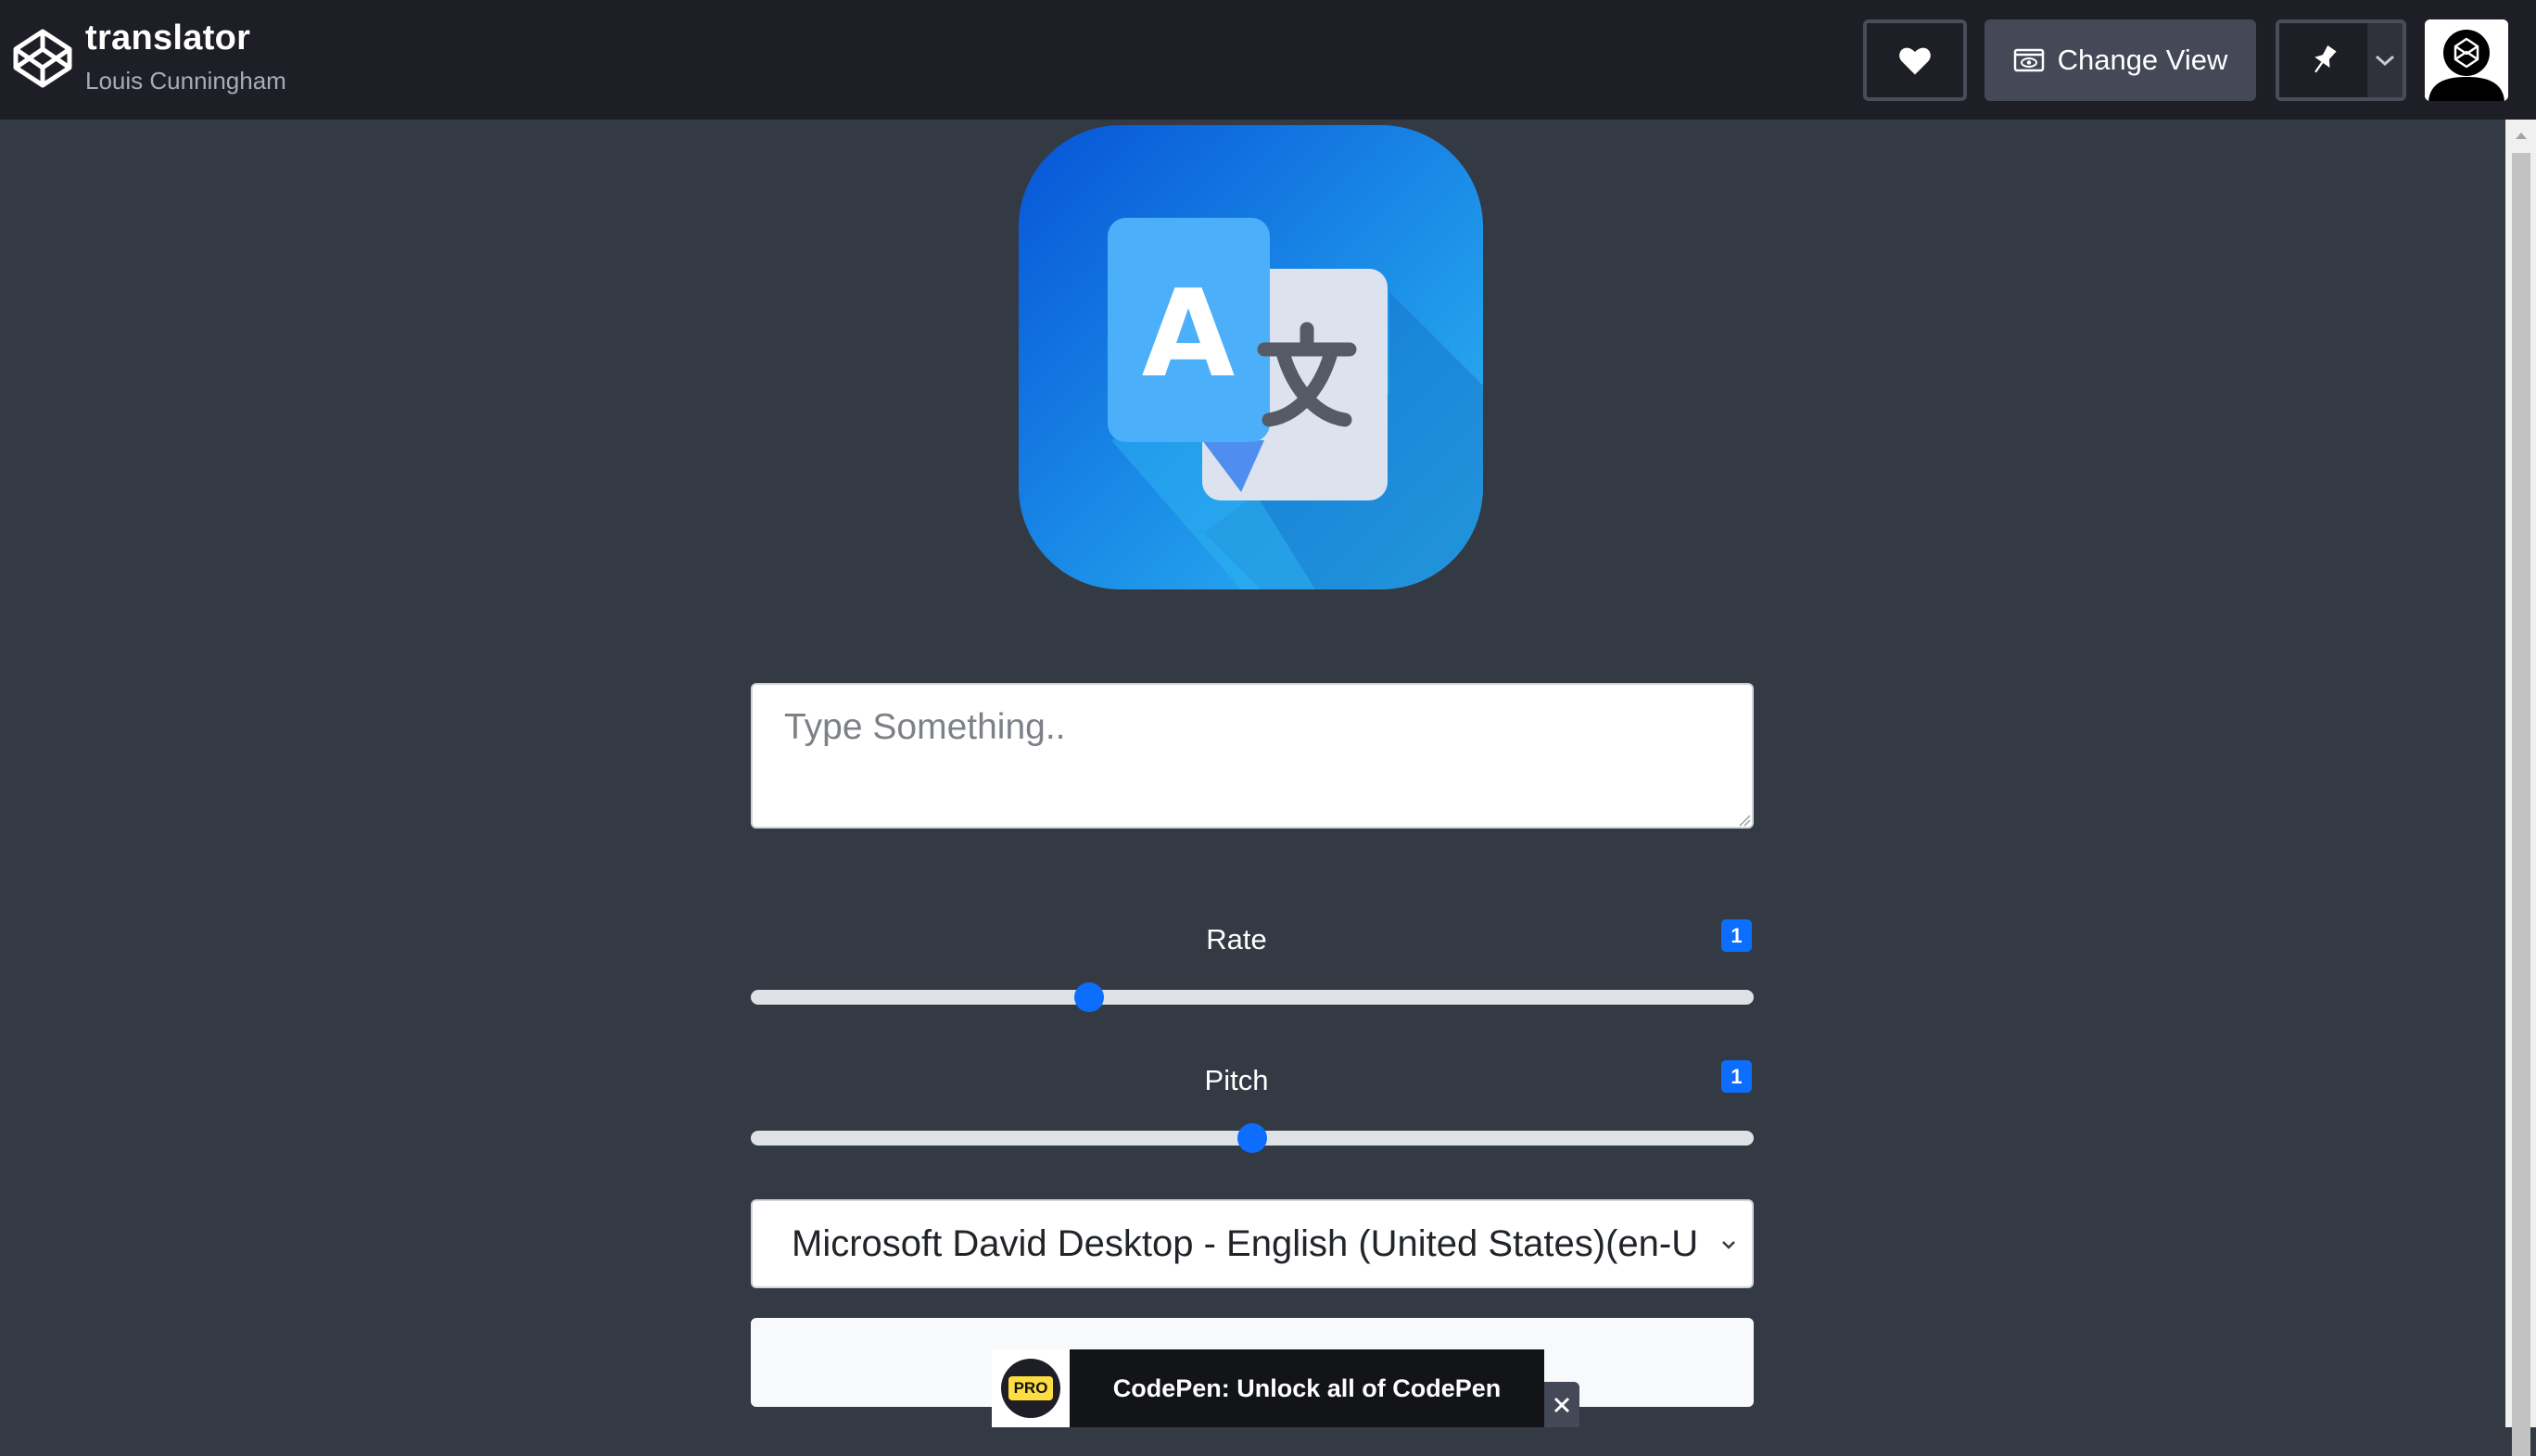  I want to click on user-avatar, so click(2466, 60).